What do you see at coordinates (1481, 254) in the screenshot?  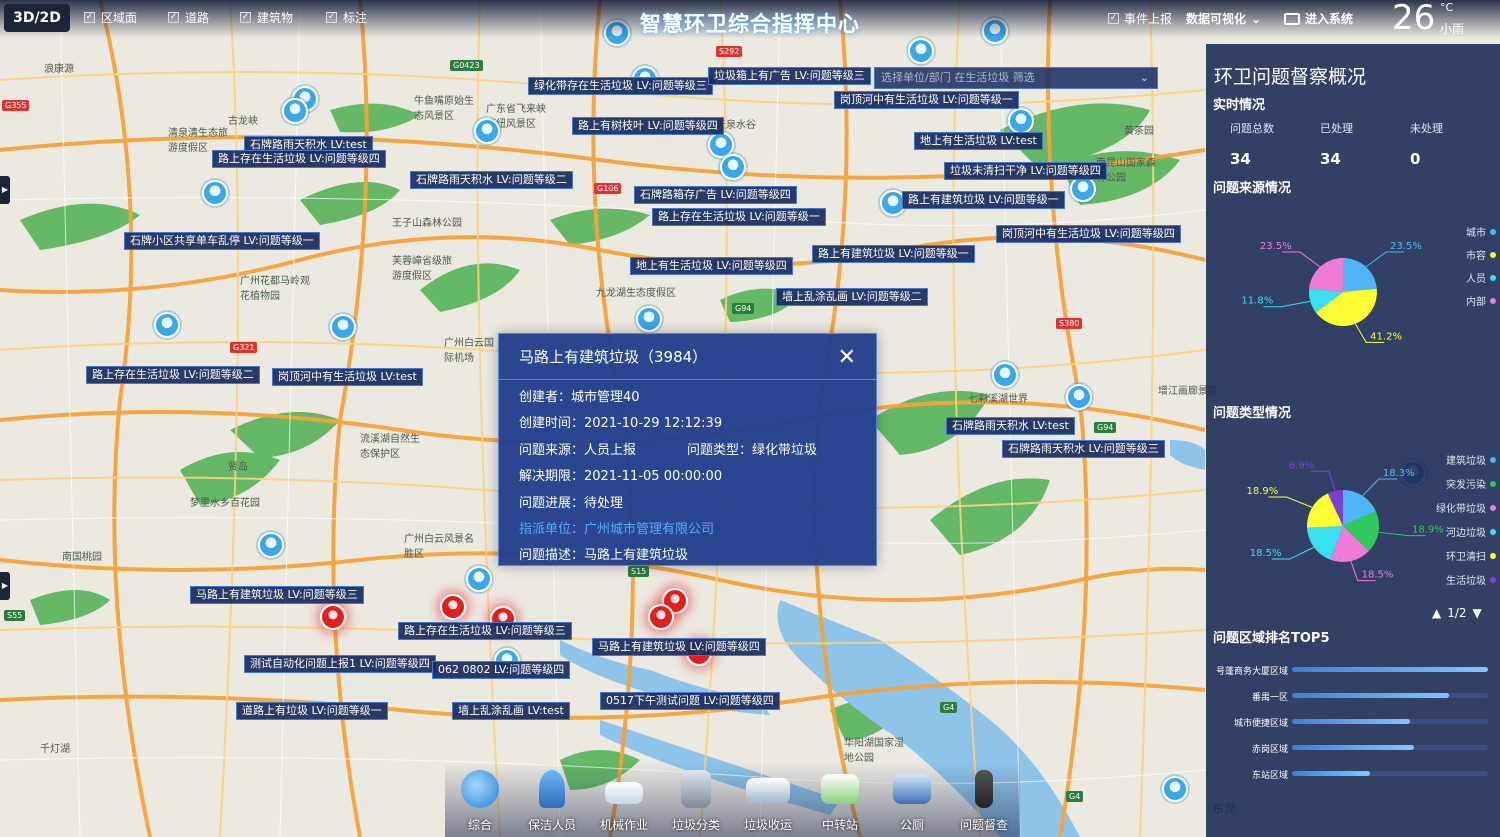 I see `legend-item: 市容` at bounding box center [1481, 254].